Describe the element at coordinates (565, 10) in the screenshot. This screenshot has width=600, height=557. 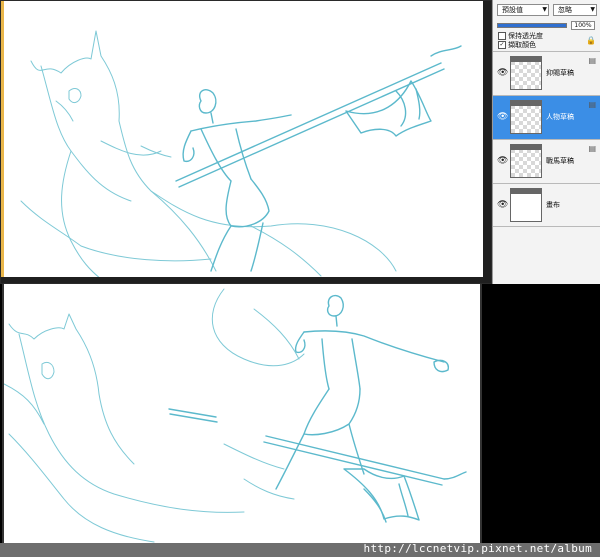
I see `blend-select-value: 忽略` at that location.